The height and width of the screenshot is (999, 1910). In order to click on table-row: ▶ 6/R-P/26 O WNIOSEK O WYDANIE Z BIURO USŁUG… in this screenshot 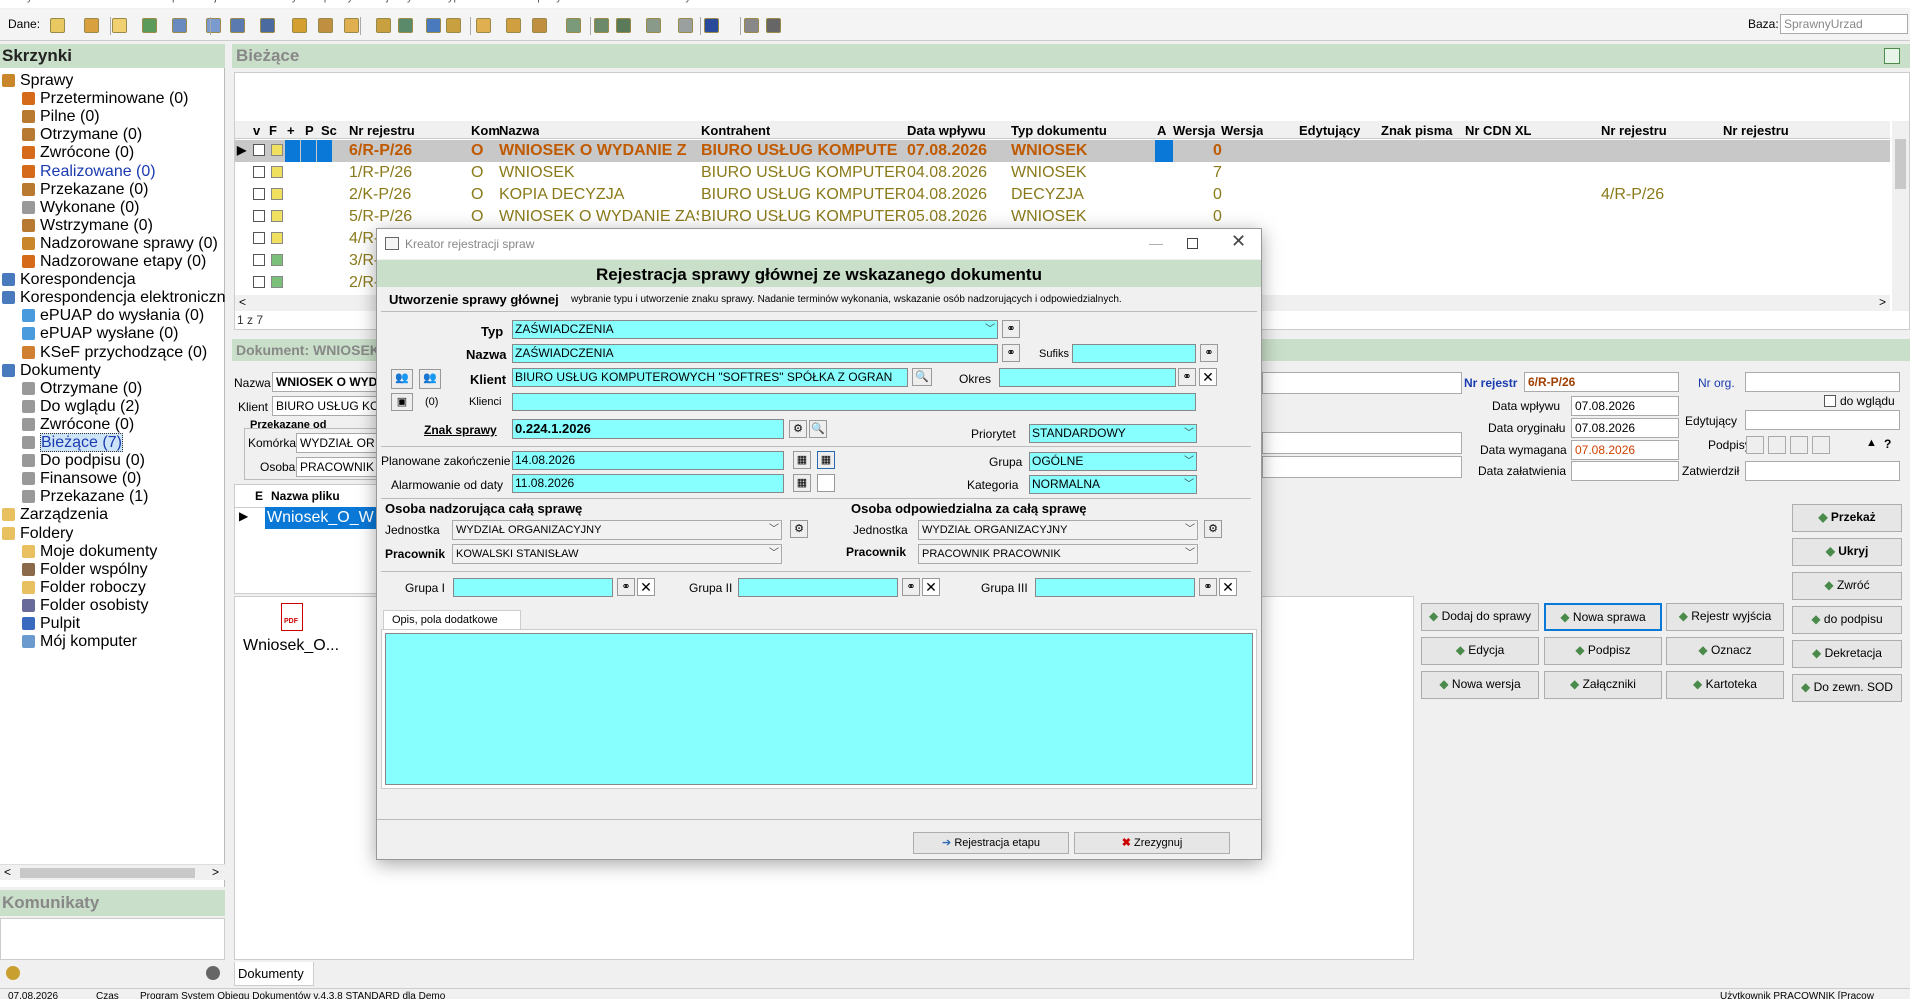, I will do `click(1062, 151)`.